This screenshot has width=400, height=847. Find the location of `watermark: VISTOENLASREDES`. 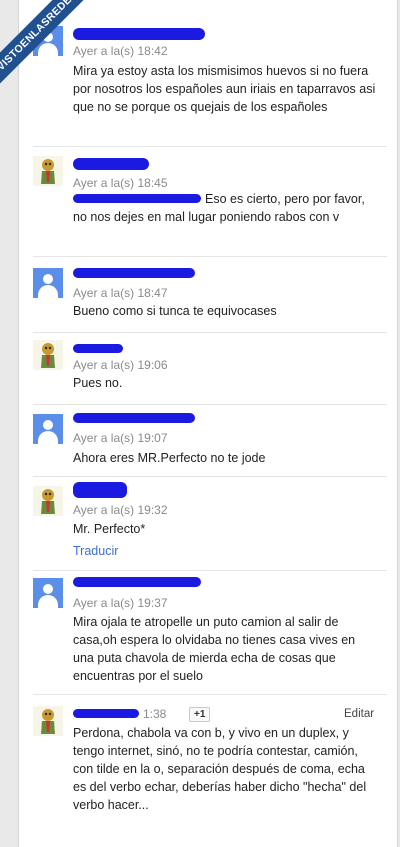

watermark: VISTOENLASREDES is located at coordinates (47, 47).